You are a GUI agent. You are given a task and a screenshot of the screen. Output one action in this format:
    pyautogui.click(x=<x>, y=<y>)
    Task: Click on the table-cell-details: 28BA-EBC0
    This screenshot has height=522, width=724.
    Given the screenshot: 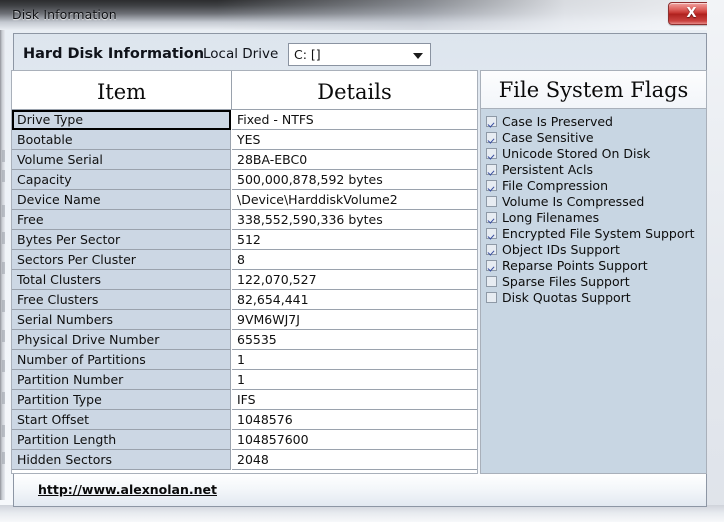 What is the action you would take?
    pyautogui.click(x=354, y=160)
    